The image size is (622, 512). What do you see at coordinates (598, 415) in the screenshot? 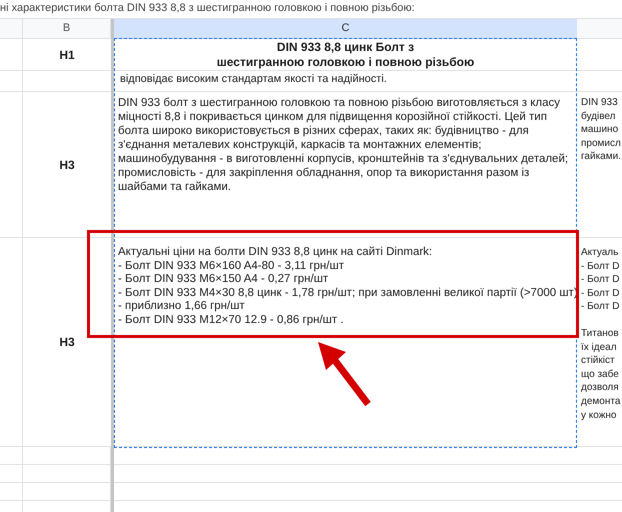
I see `cell-text-line: у кожно` at bounding box center [598, 415].